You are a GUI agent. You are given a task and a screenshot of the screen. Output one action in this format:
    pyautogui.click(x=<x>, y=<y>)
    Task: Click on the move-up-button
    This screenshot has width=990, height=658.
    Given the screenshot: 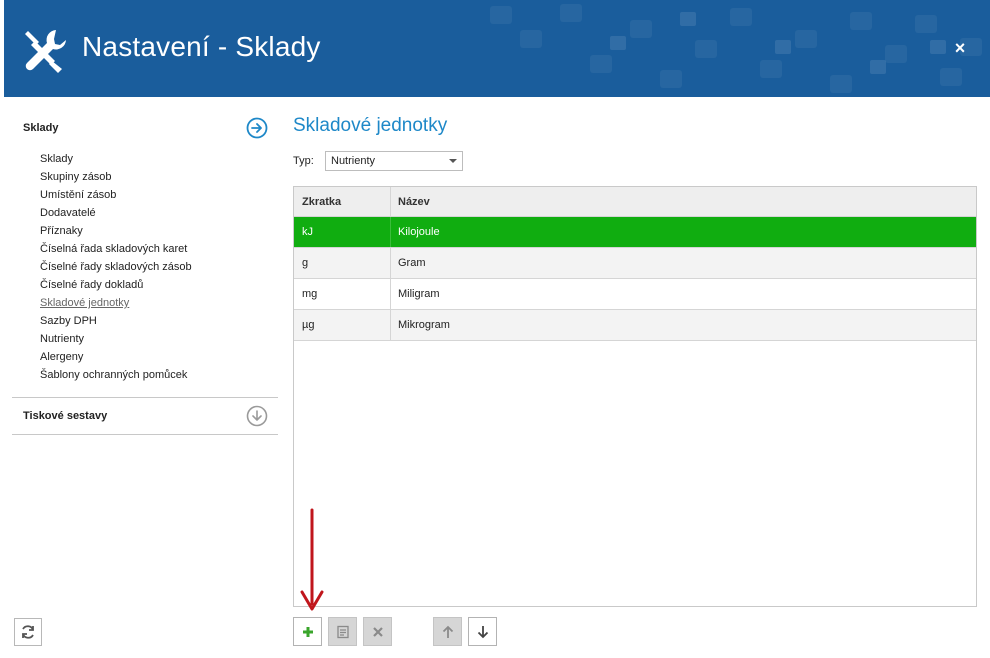 What is the action you would take?
    pyautogui.click(x=447, y=631)
    